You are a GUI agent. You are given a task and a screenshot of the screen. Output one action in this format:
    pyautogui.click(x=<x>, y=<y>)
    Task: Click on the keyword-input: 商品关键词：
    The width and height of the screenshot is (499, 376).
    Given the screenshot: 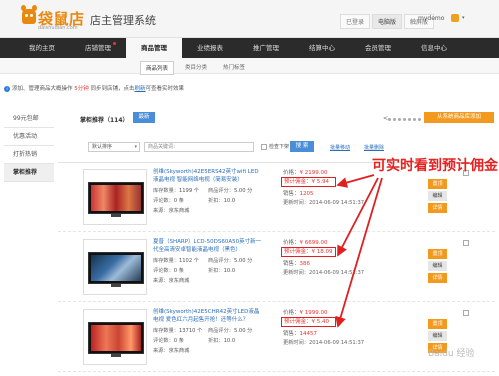 What is the action you would take?
    pyautogui.click(x=199, y=147)
    